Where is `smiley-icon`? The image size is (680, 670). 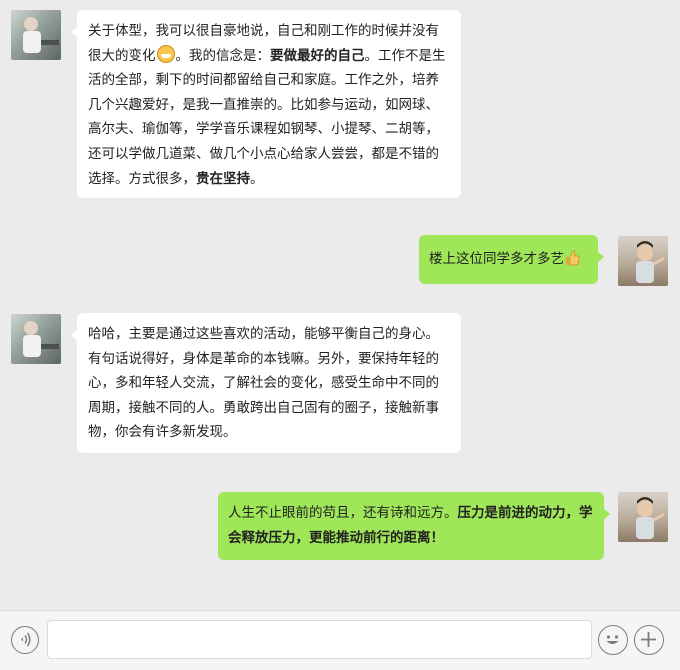
smiley-icon is located at coordinates (613, 640).